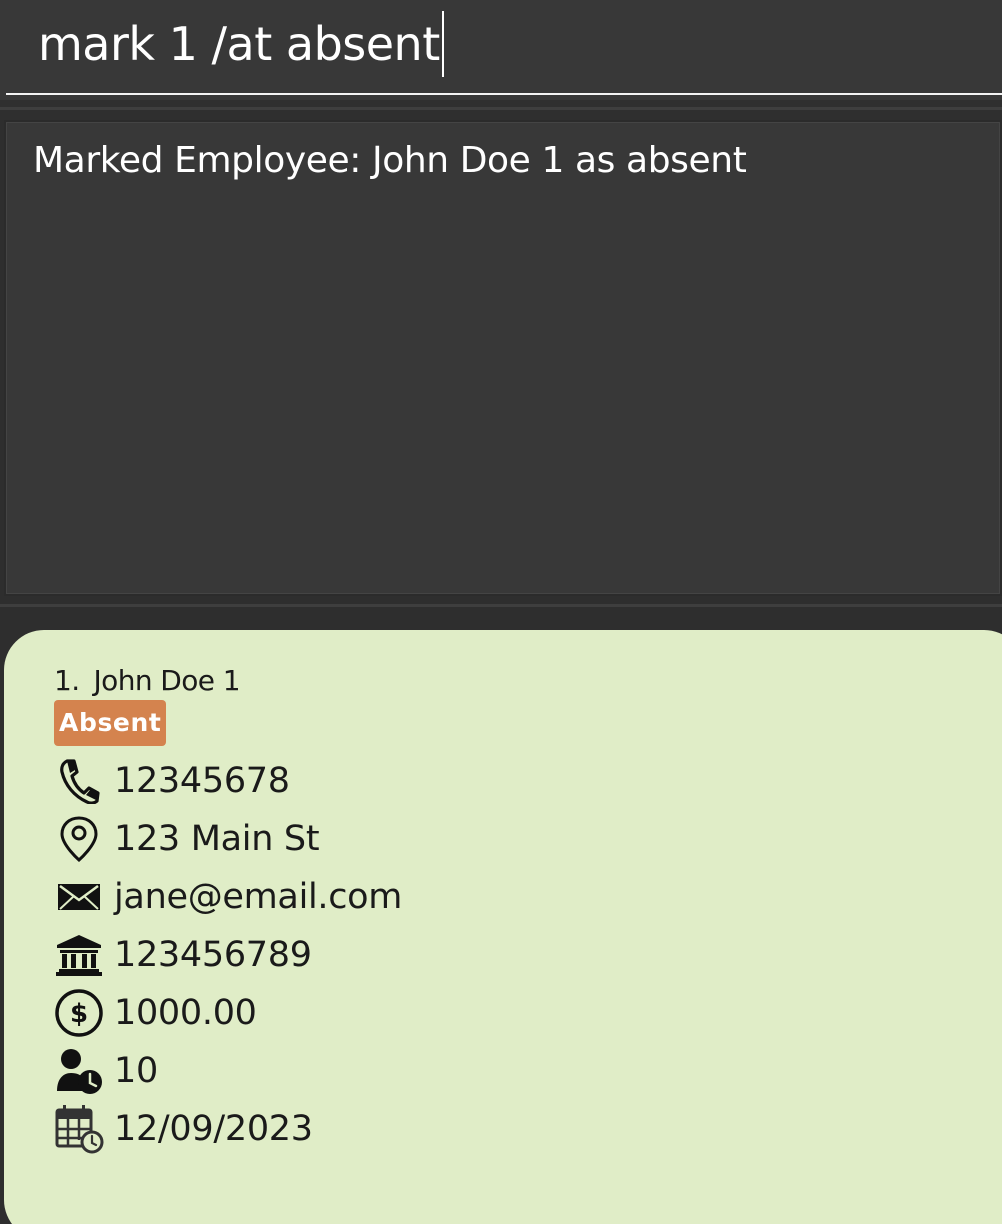 Image resolution: width=1002 pixels, height=1224 pixels. I want to click on calendar-clock-icon, so click(79, 1129).